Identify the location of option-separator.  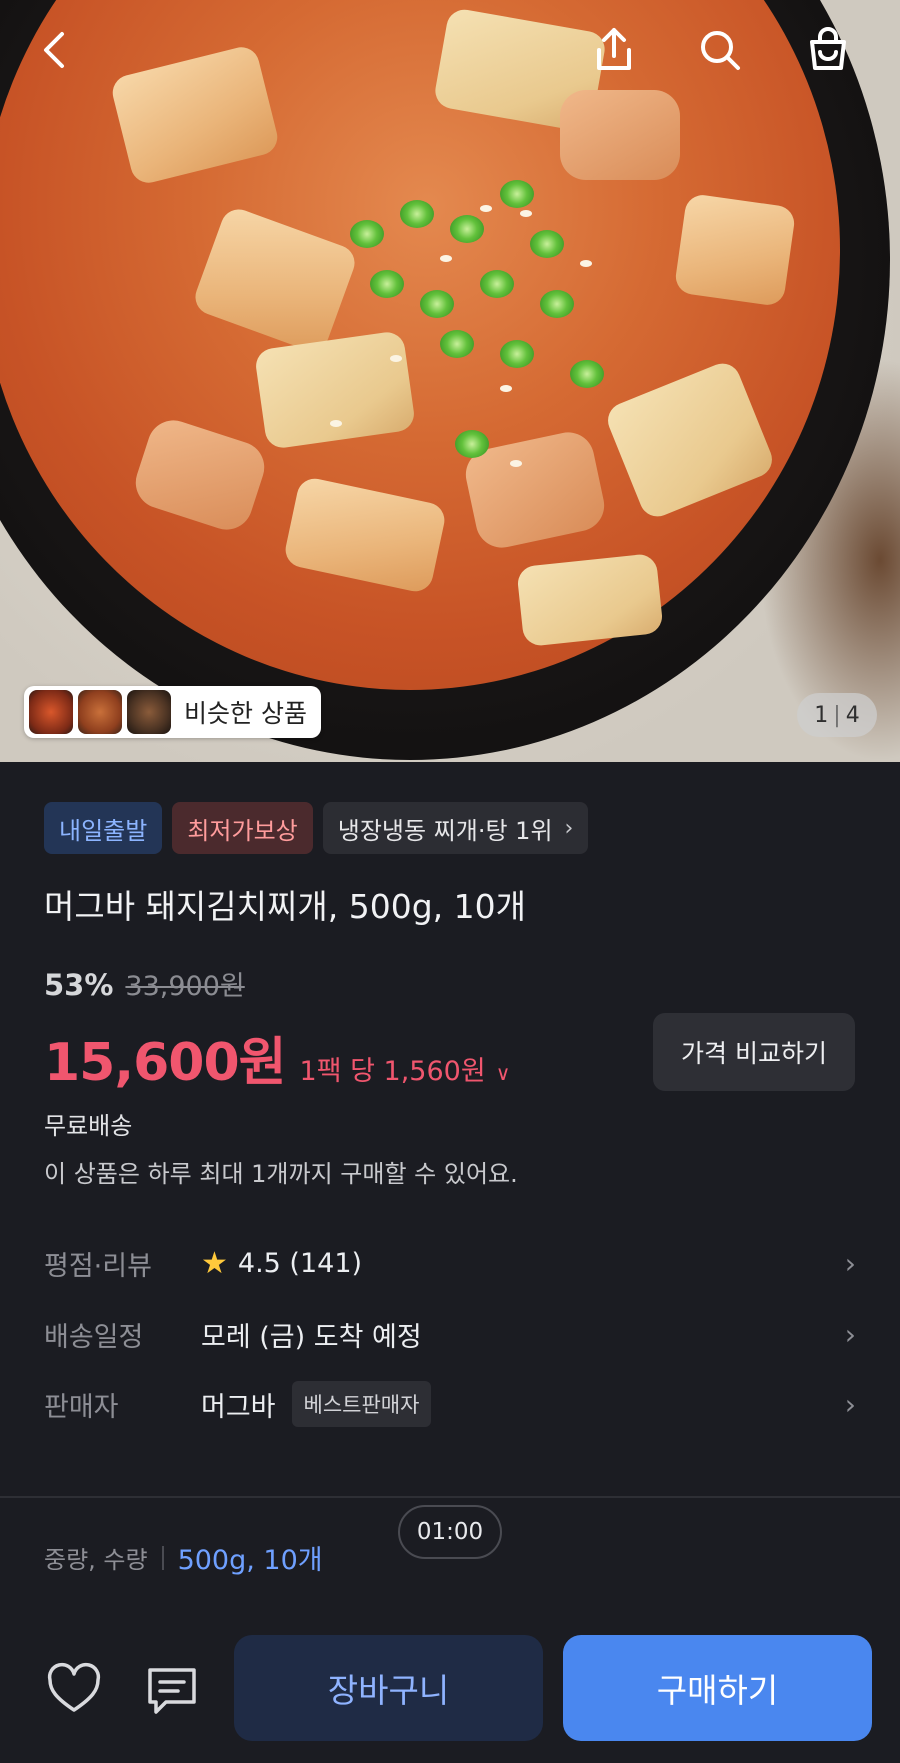
(162, 1557).